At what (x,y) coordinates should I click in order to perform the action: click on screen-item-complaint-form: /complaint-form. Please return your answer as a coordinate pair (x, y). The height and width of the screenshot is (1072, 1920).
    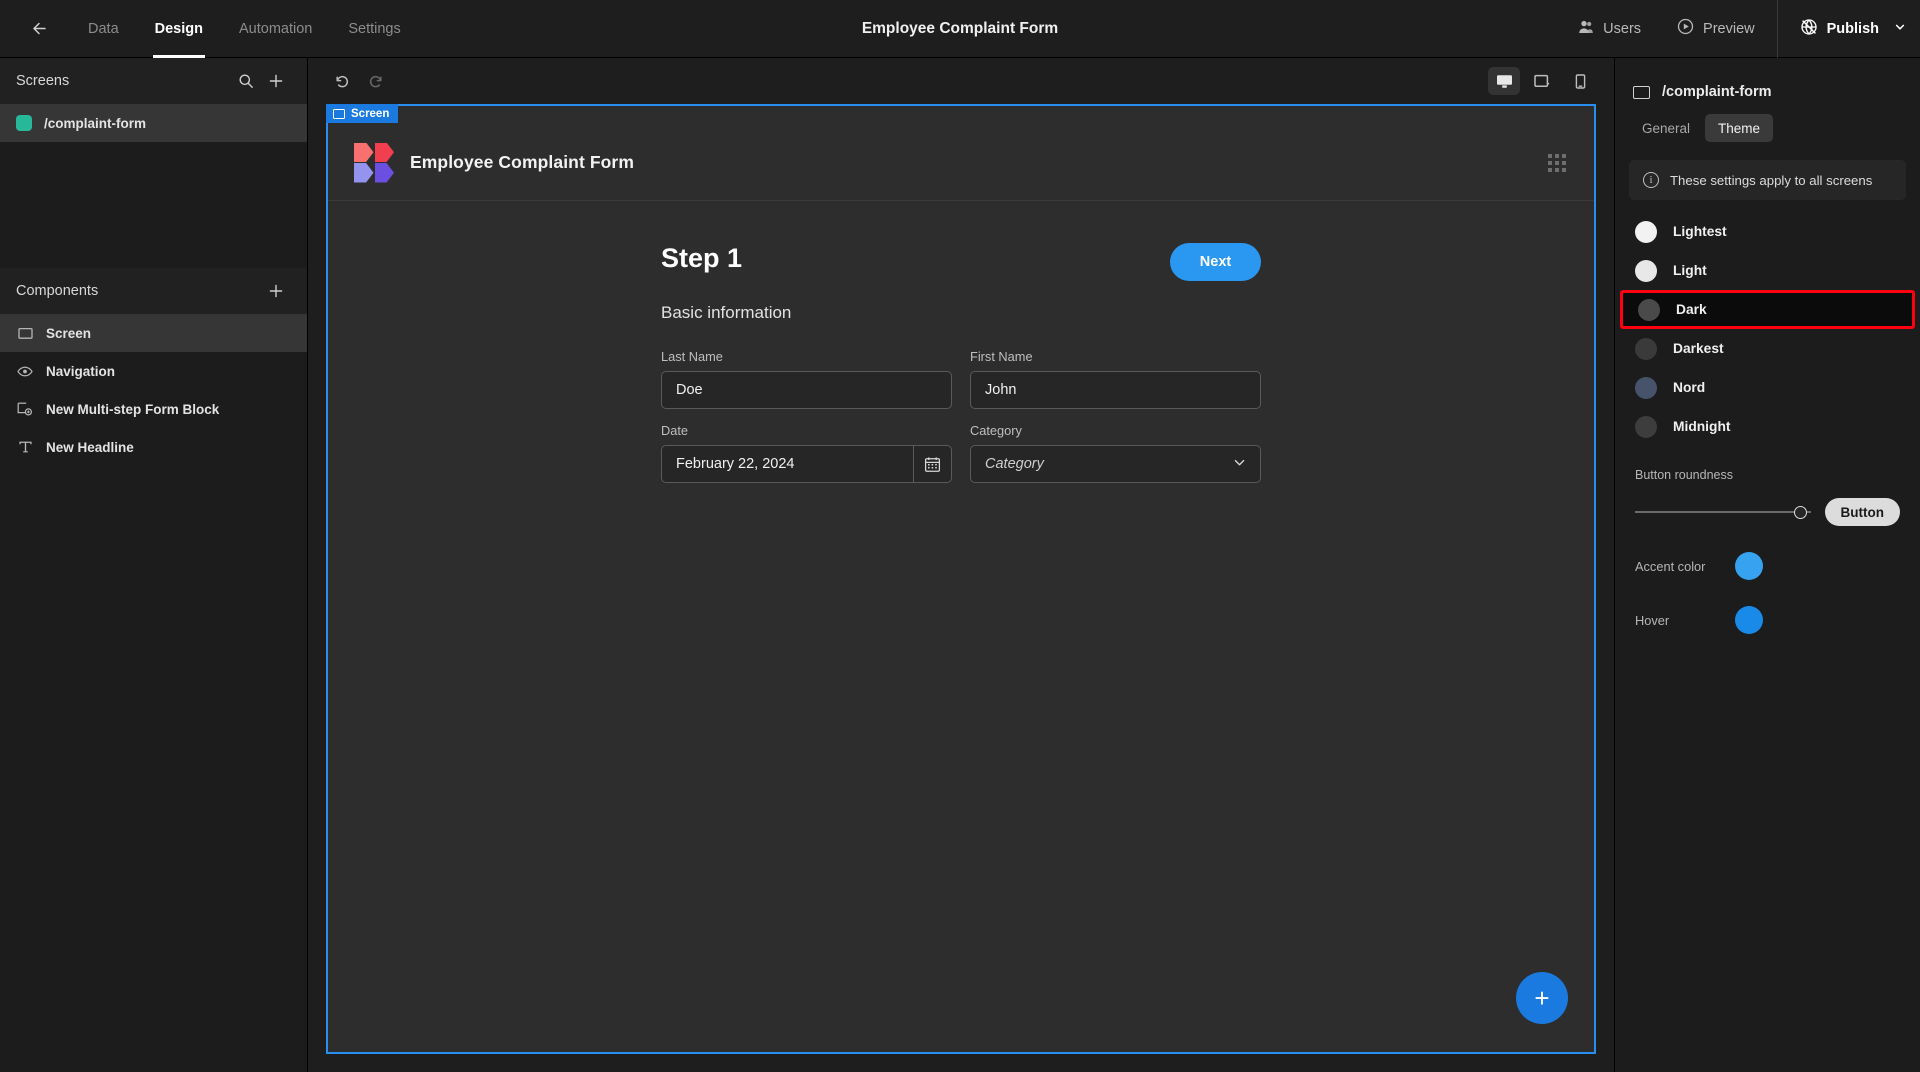
    Looking at the image, I should click on (153, 123).